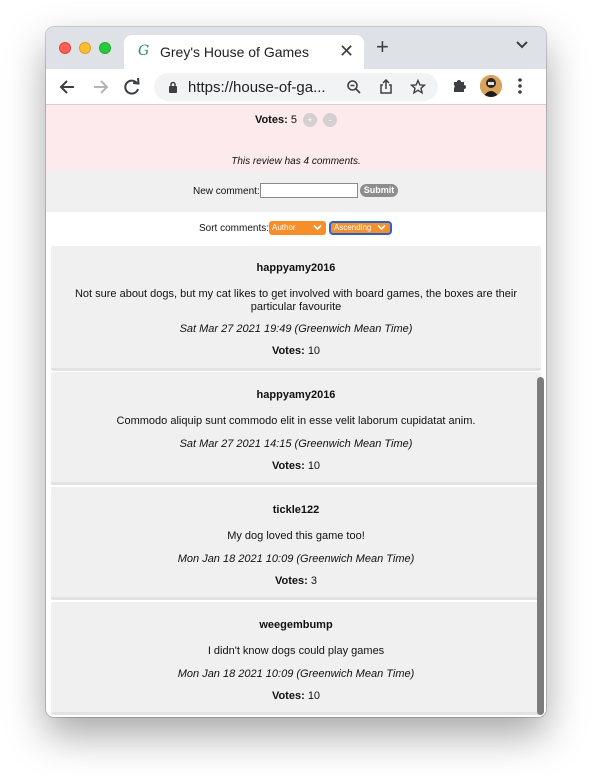  I want to click on review-footer: Votes: 5 + - This review has 4 comments., so click(296, 138).